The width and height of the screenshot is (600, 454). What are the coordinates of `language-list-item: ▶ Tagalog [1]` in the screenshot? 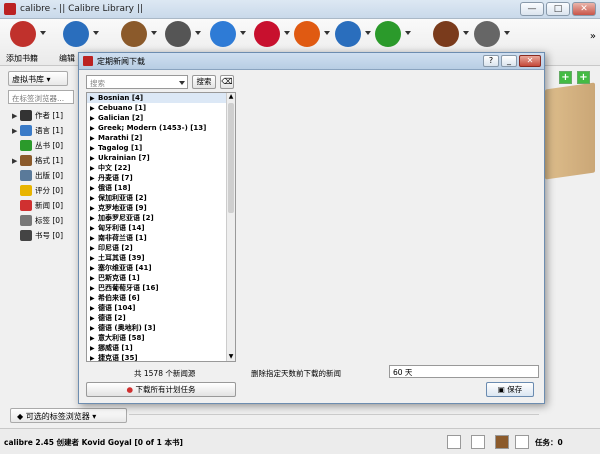 It's located at (156, 148).